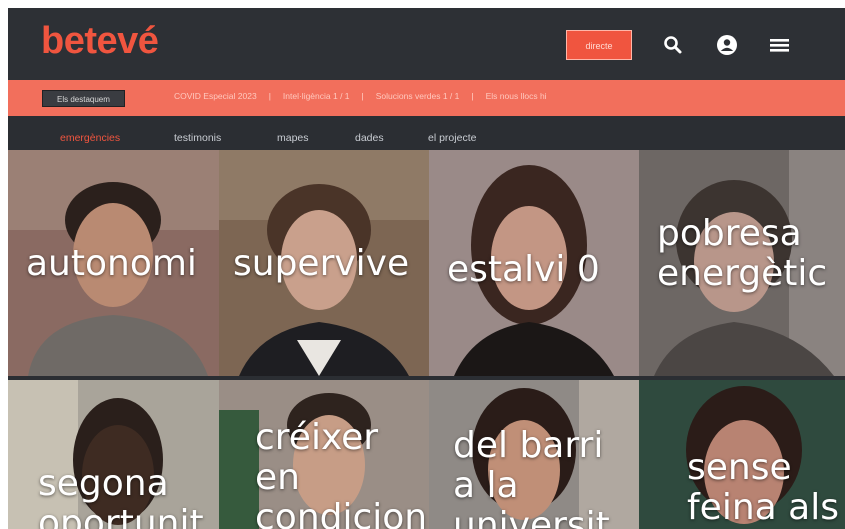  What do you see at coordinates (673, 45) in the screenshot?
I see `search-icon` at bounding box center [673, 45].